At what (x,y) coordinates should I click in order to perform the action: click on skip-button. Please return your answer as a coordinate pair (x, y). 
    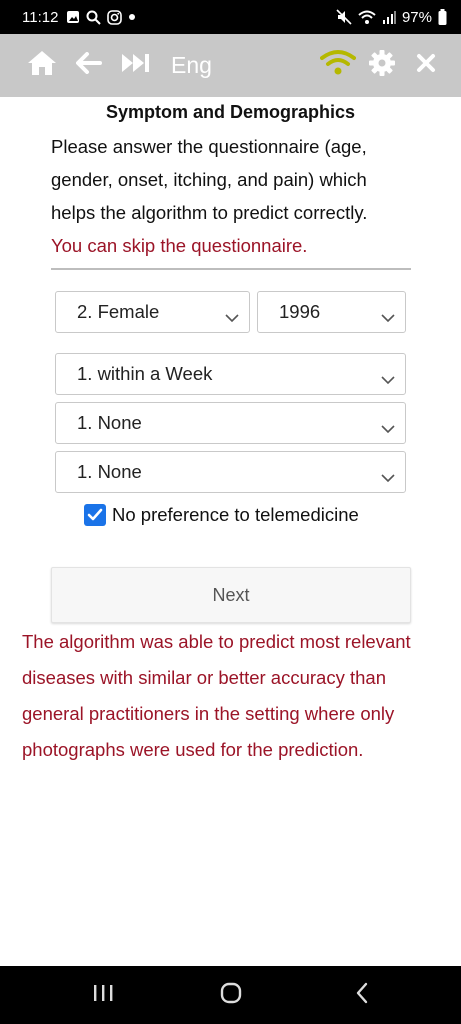
    Looking at the image, I should click on (136, 65).